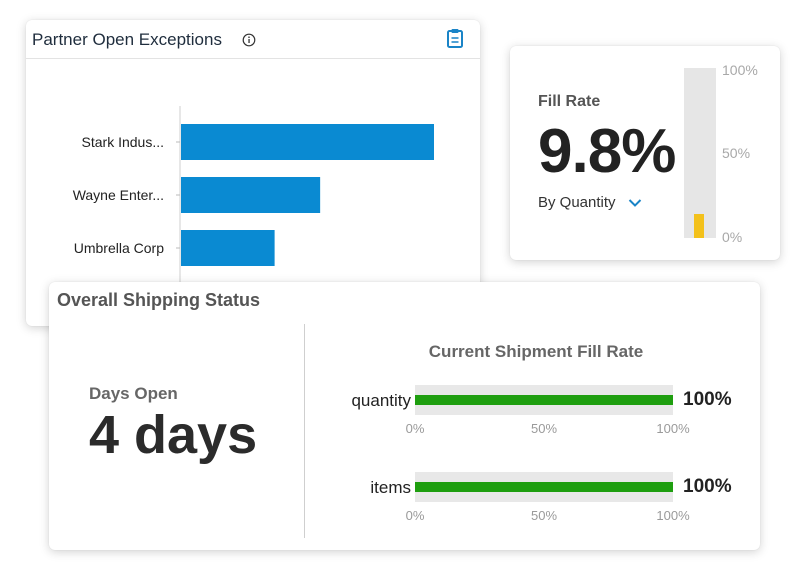 The height and width of the screenshot is (575, 800). Describe the element at coordinates (119, 248) in the screenshot. I see `chart-category-label: Umbrella Corp` at that location.